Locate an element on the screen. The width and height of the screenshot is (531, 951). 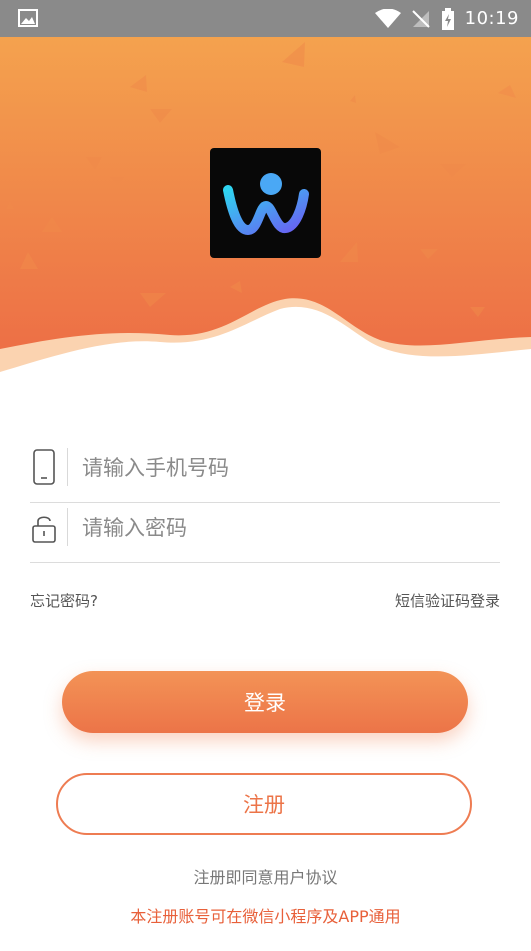
wifi-icon is located at coordinates (387, 18).